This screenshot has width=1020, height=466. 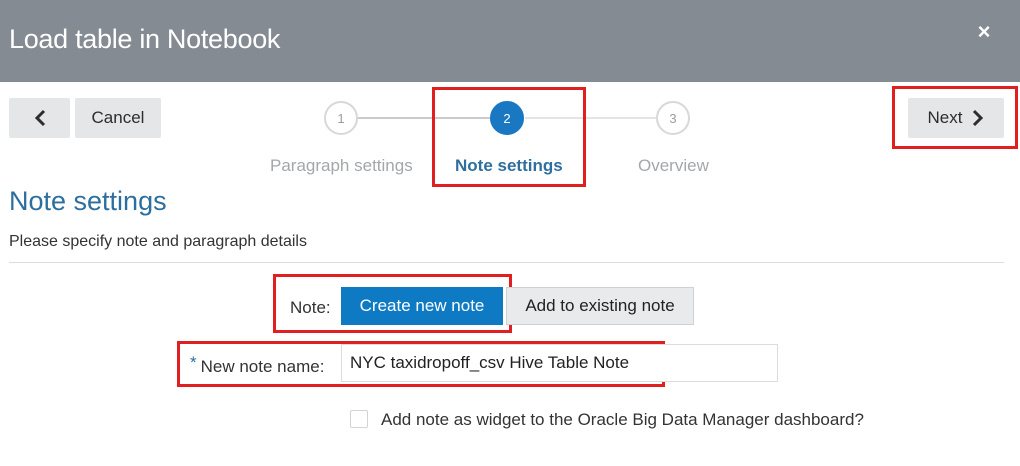 I want to click on step-3-label: Overview, so click(x=673, y=165).